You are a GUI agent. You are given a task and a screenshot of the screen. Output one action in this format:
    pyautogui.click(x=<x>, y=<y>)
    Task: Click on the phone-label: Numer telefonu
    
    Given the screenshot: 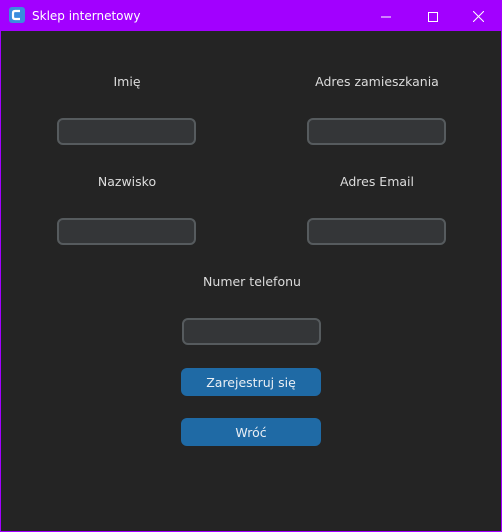 What is the action you would take?
    pyautogui.click(x=252, y=281)
    